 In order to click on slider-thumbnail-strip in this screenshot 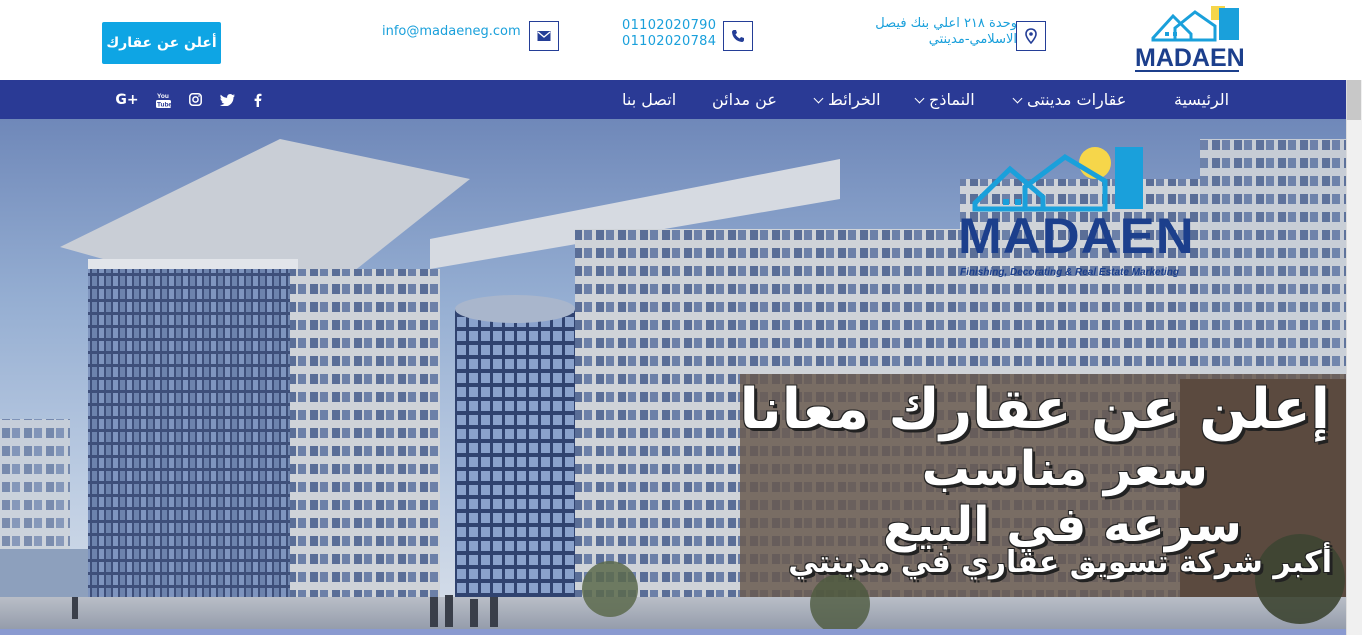, I will do `click(673, 632)`.